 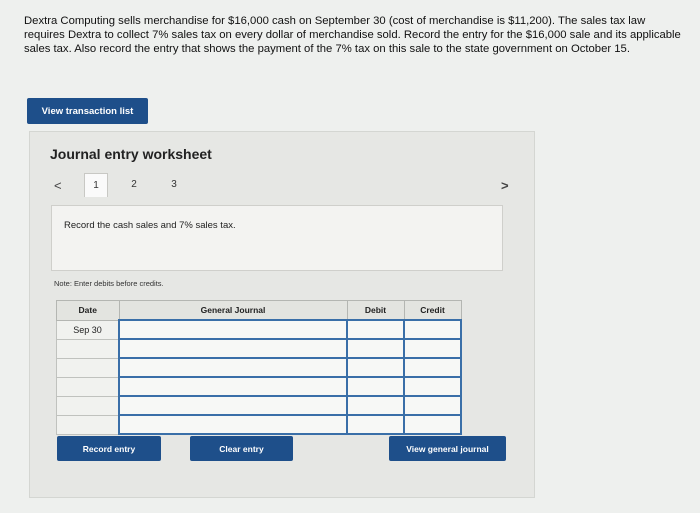 What do you see at coordinates (233, 310) in the screenshot?
I see `header-general-journal: General Journal` at bounding box center [233, 310].